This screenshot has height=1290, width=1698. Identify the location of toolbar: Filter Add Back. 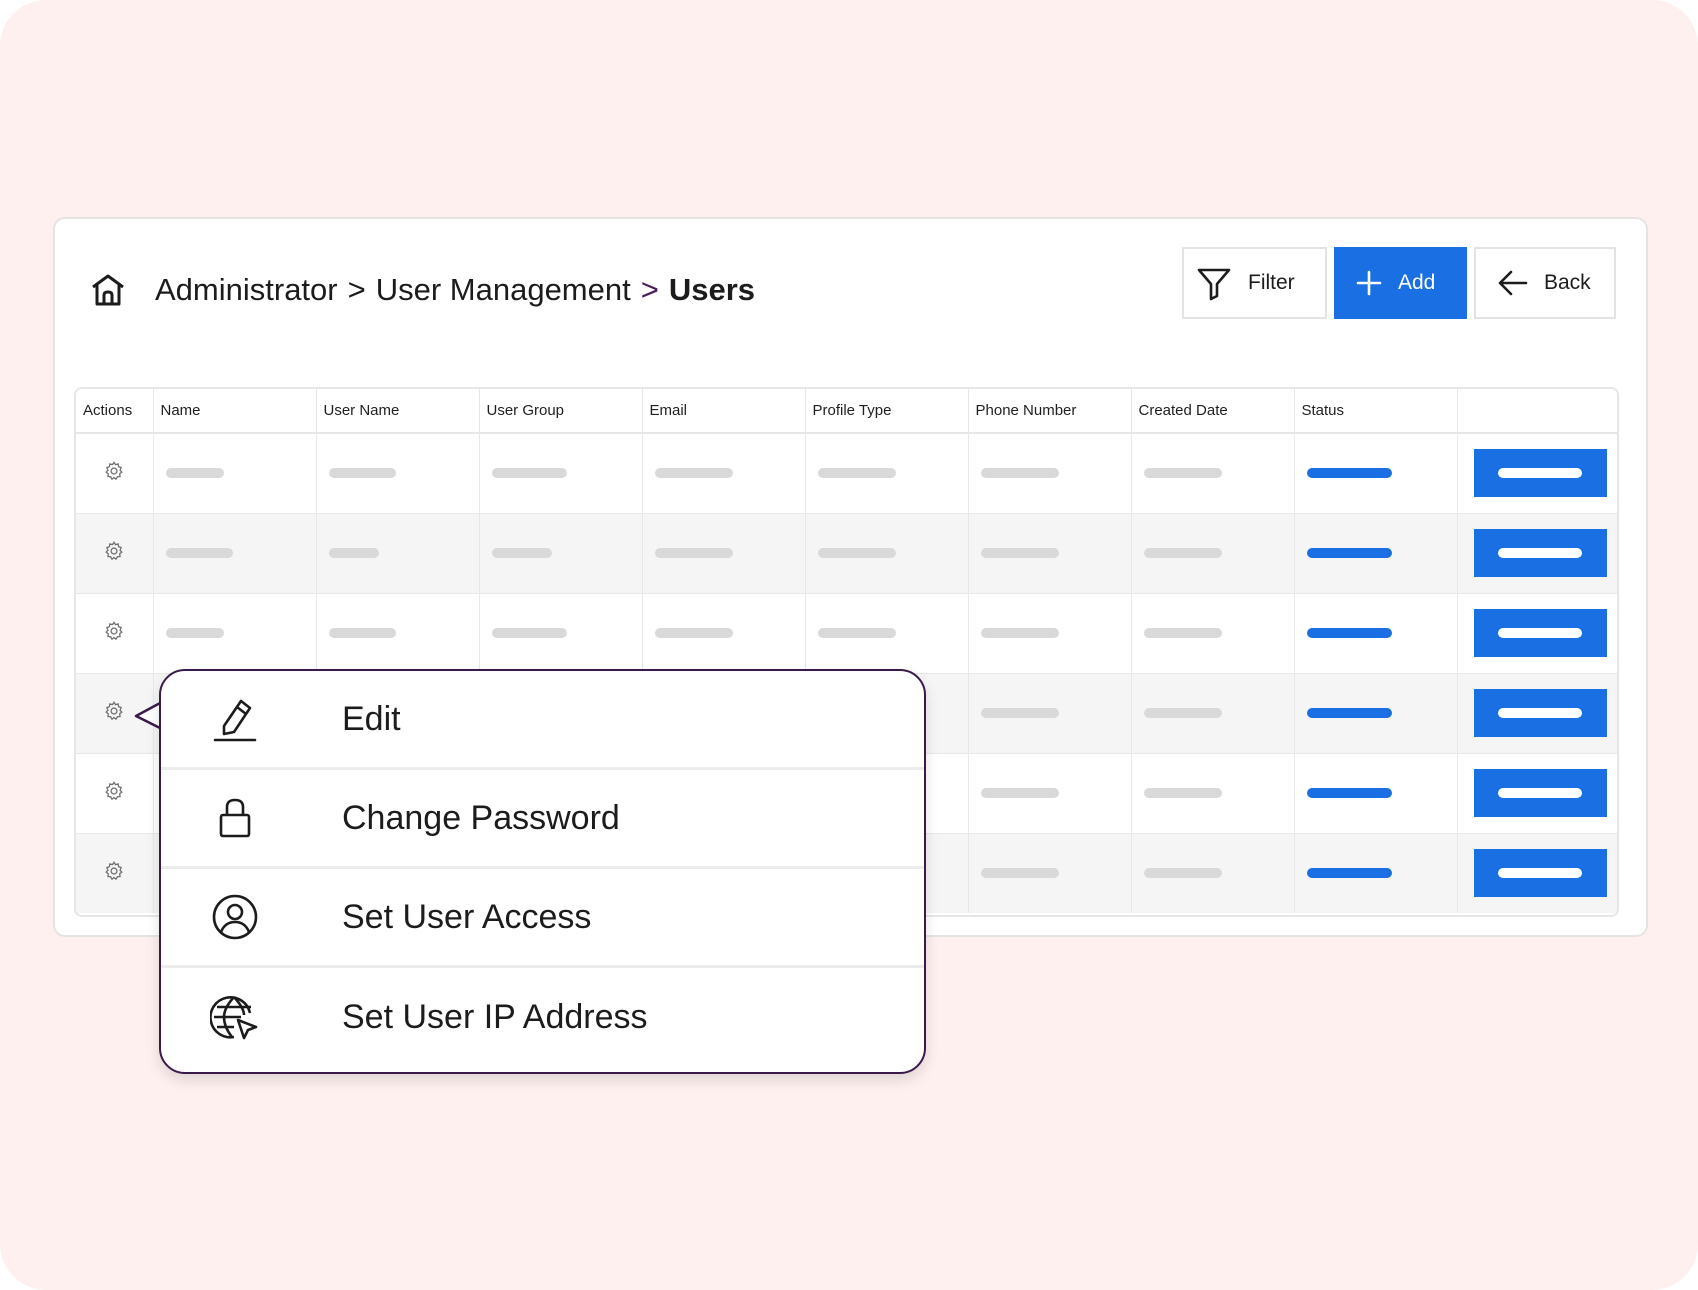
(1399, 283).